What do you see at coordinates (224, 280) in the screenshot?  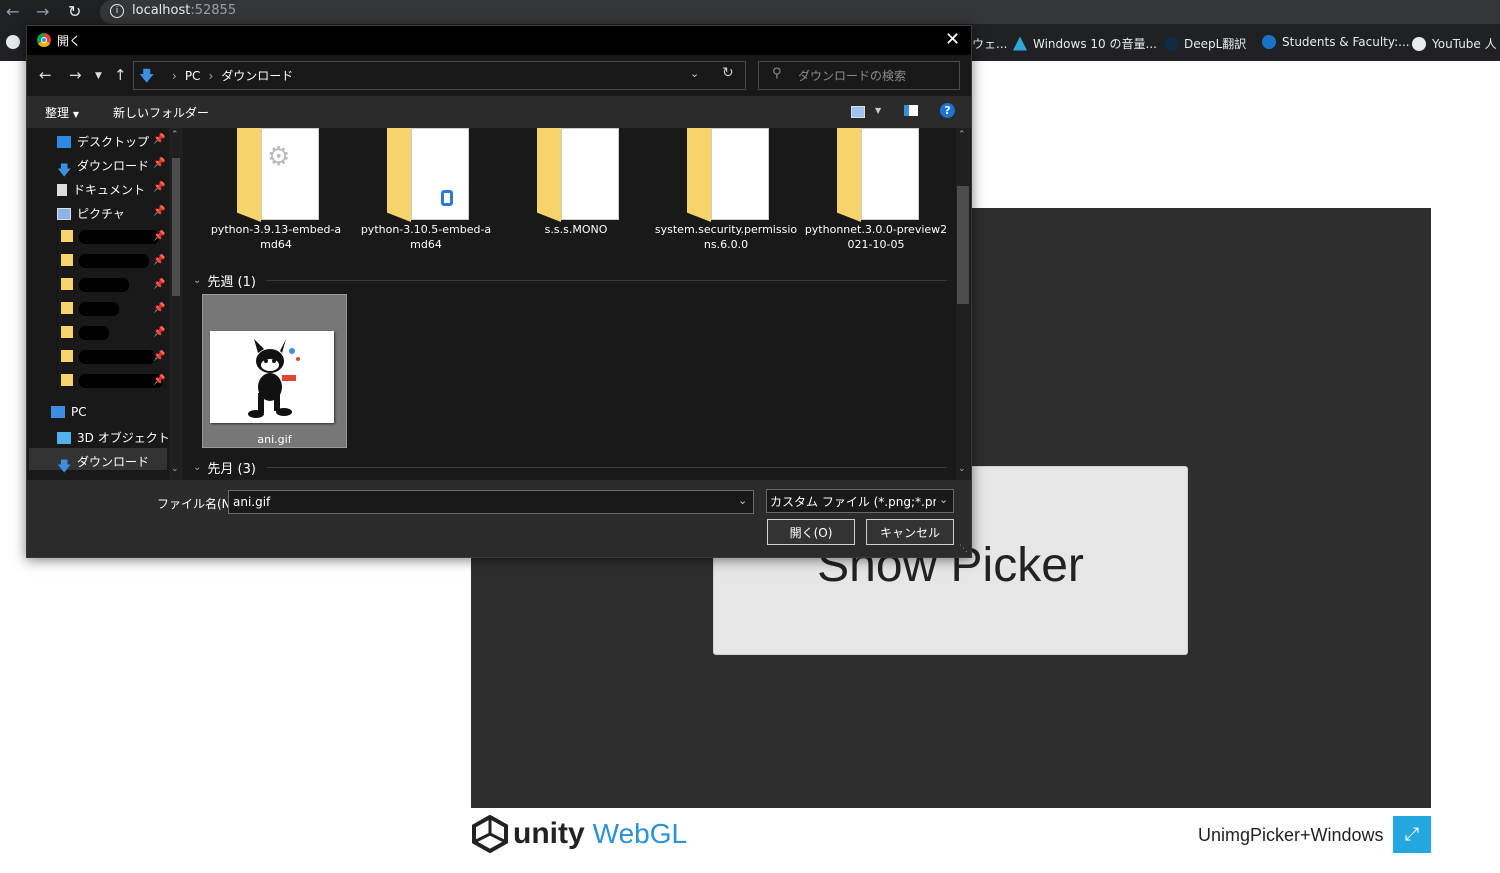 I see `group-header-last-week: ⌄ 先週 (1)` at bounding box center [224, 280].